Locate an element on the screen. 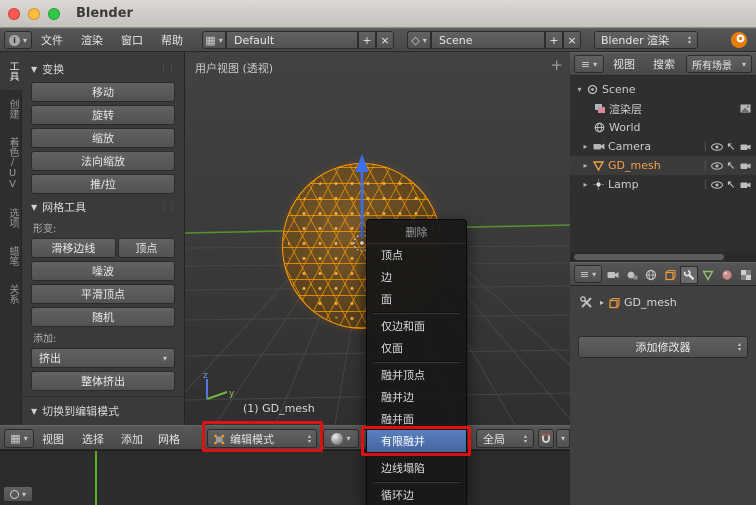 The height and width of the screenshot is (505, 756). extrude-individual-button: 整体挤出 is located at coordinates (103, 381).